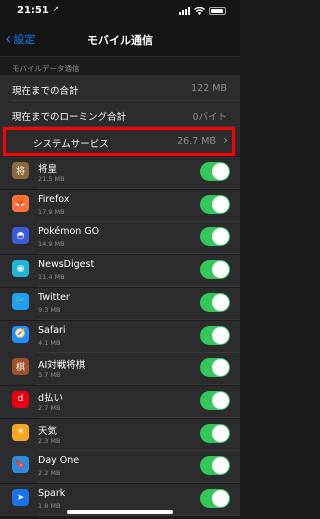 Image resolution: width=320 pixels, height=519 pixels. Describe the element at coordinates (52, 493) in the screenshot. I see `app-name: Spark` at that location.